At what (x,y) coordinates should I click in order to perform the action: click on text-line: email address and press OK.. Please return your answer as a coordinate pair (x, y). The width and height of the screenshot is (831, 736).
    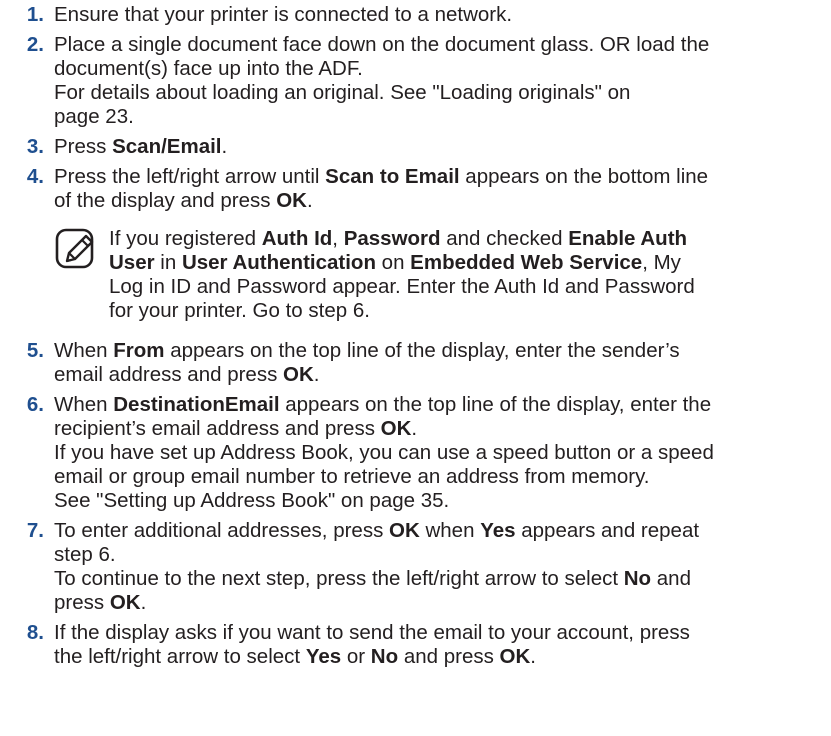
    Looking at the image, I should click on (440, 375).